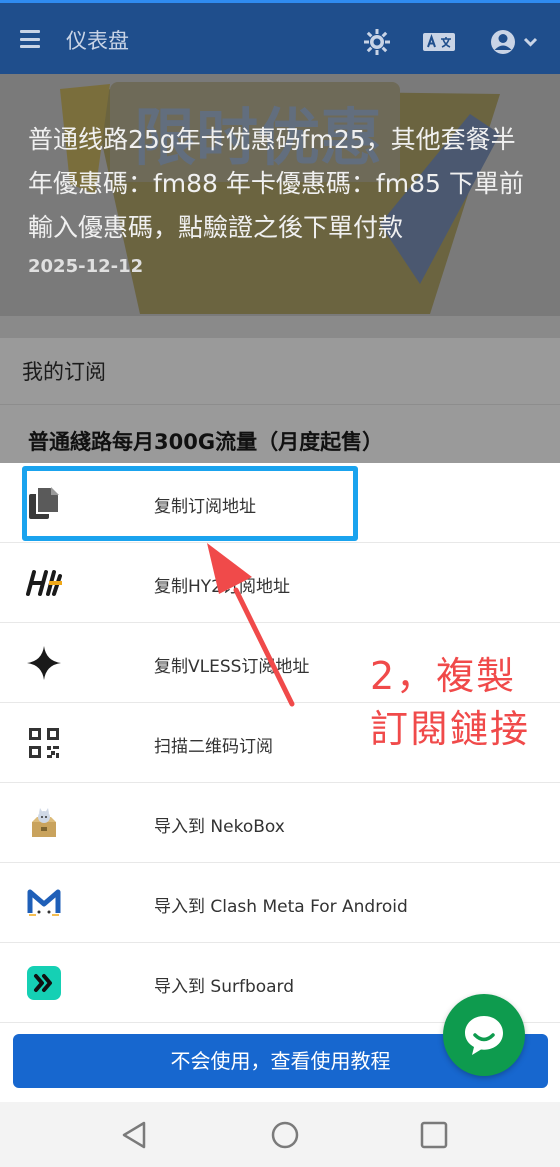  I want to click on option-import-nekobox: 导入到 NekoBox, so click(280, 823).